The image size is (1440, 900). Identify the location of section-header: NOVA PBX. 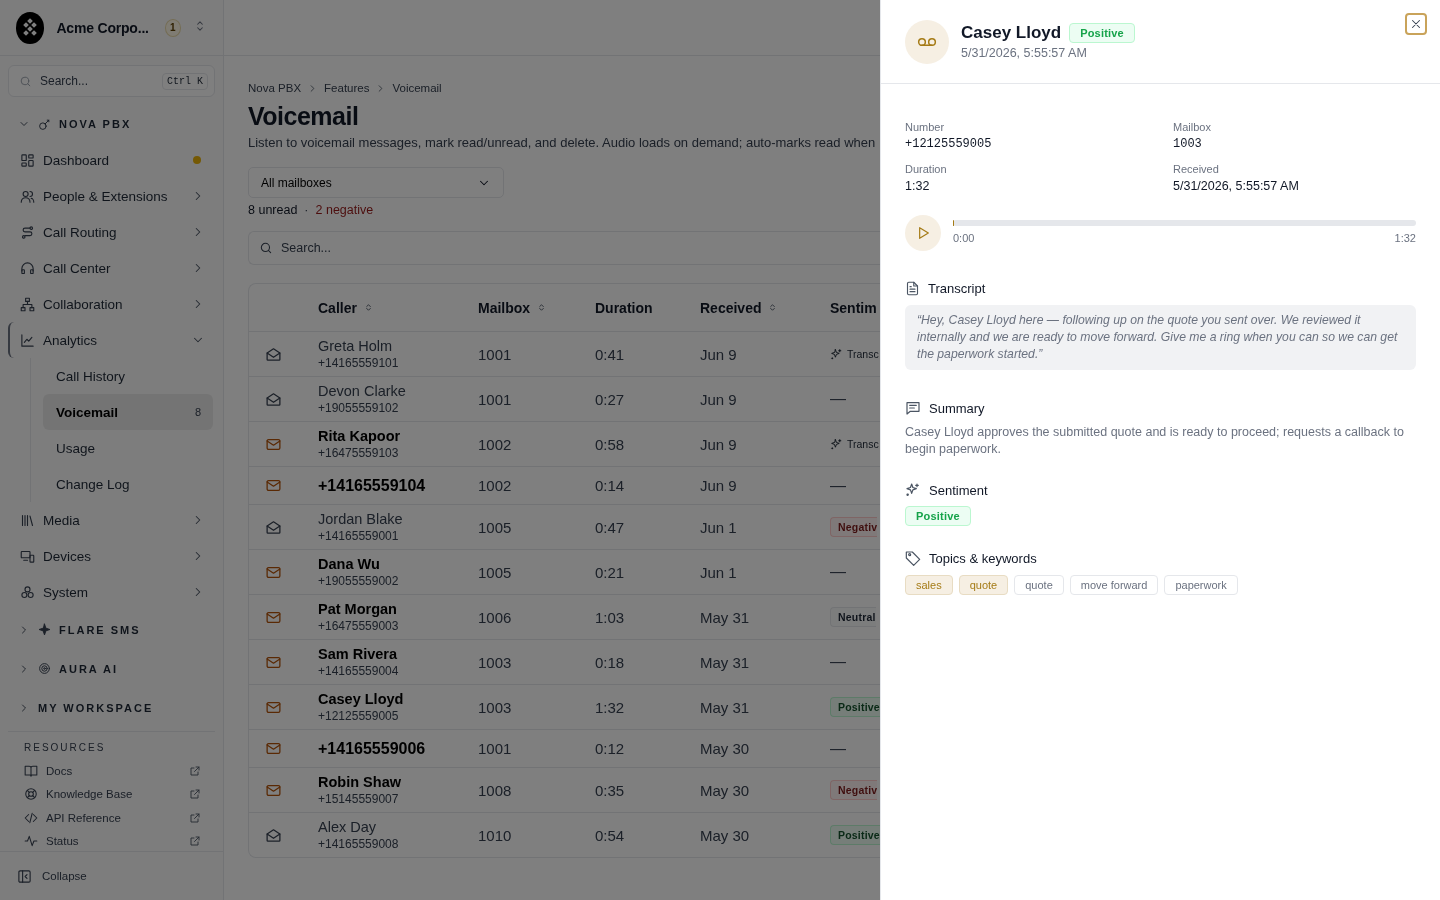
(111, 124).